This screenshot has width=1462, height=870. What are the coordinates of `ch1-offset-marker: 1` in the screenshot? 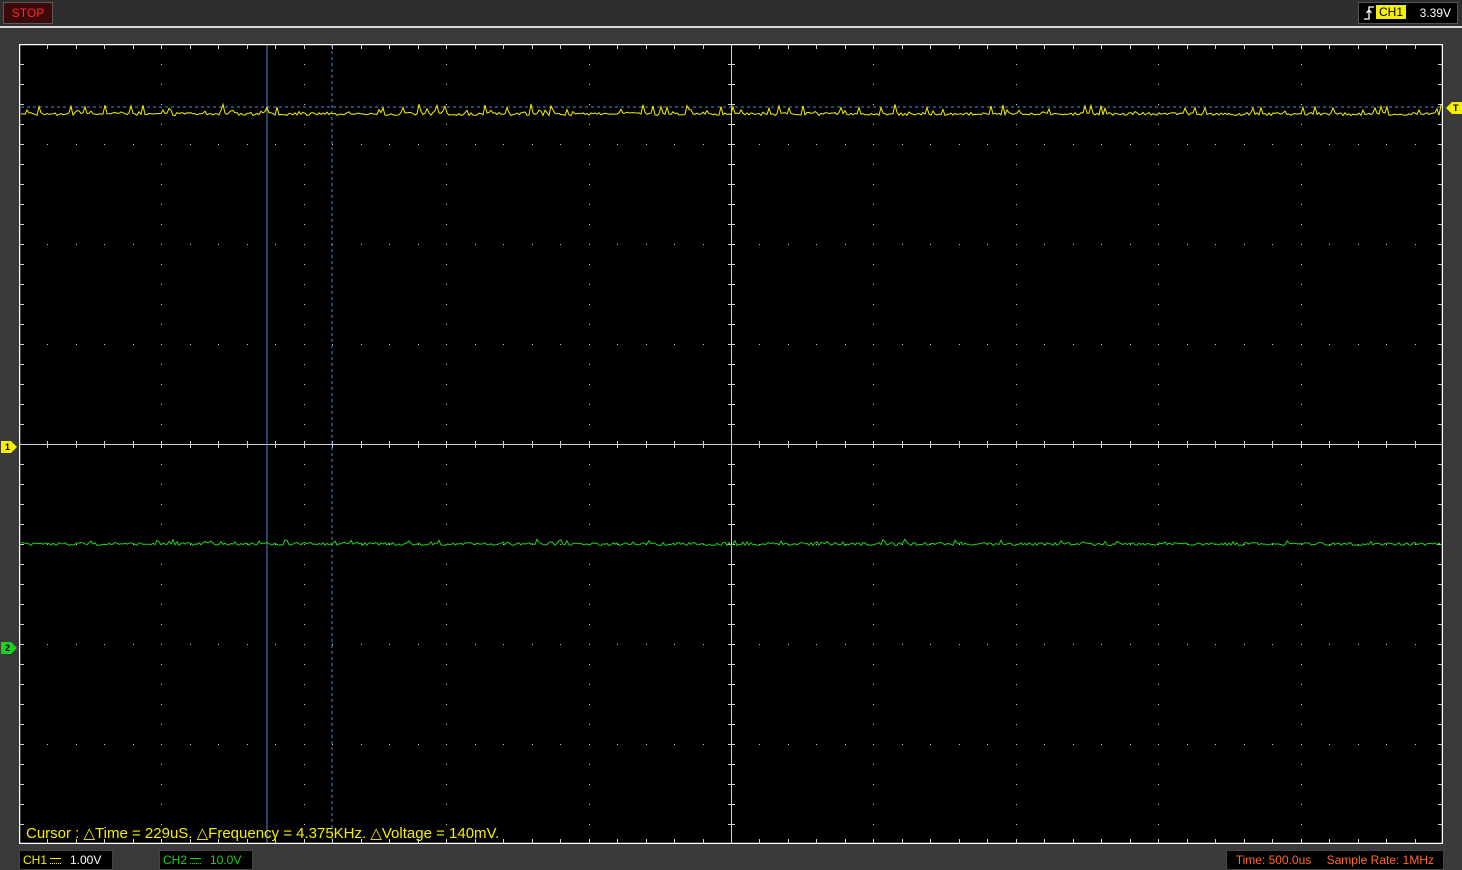 It's located at (10, 447).